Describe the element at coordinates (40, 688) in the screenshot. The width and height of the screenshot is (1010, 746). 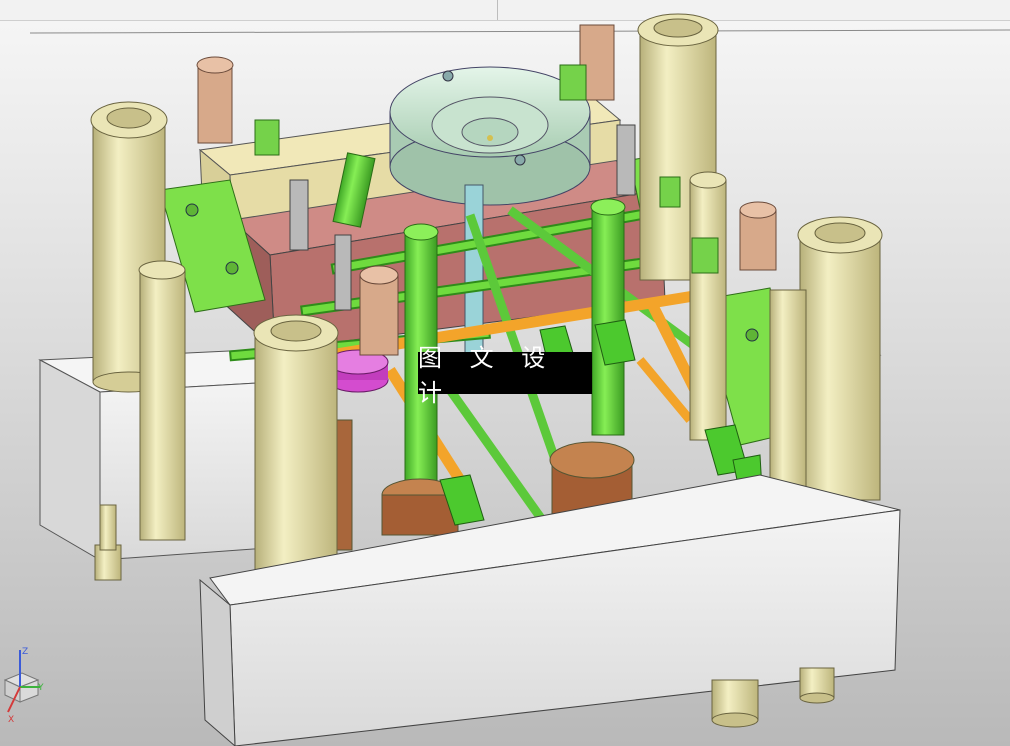
I see `axis-y-label: Y` at that location.